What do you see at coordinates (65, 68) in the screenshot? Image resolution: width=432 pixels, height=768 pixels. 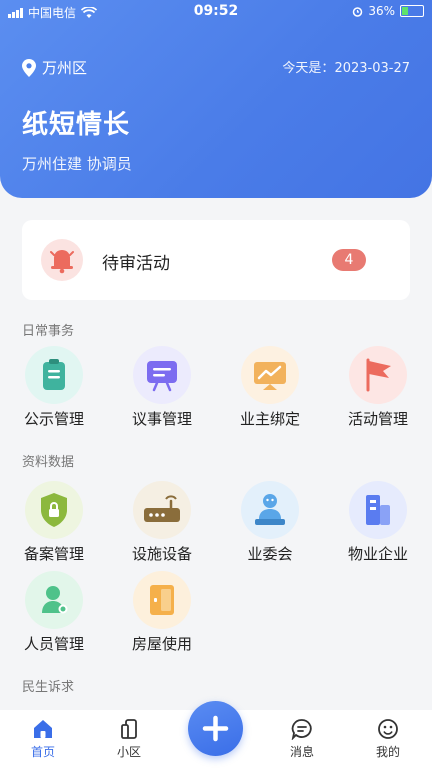 I see `location-label: 万州区` at bounding box center [65, 68].